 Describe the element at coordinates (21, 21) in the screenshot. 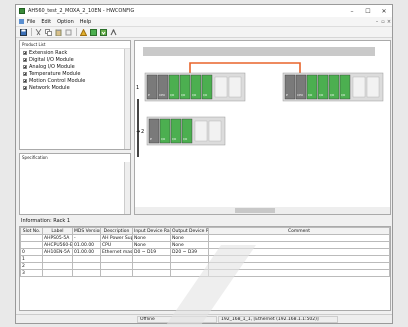

I see `document-icon` at that location.